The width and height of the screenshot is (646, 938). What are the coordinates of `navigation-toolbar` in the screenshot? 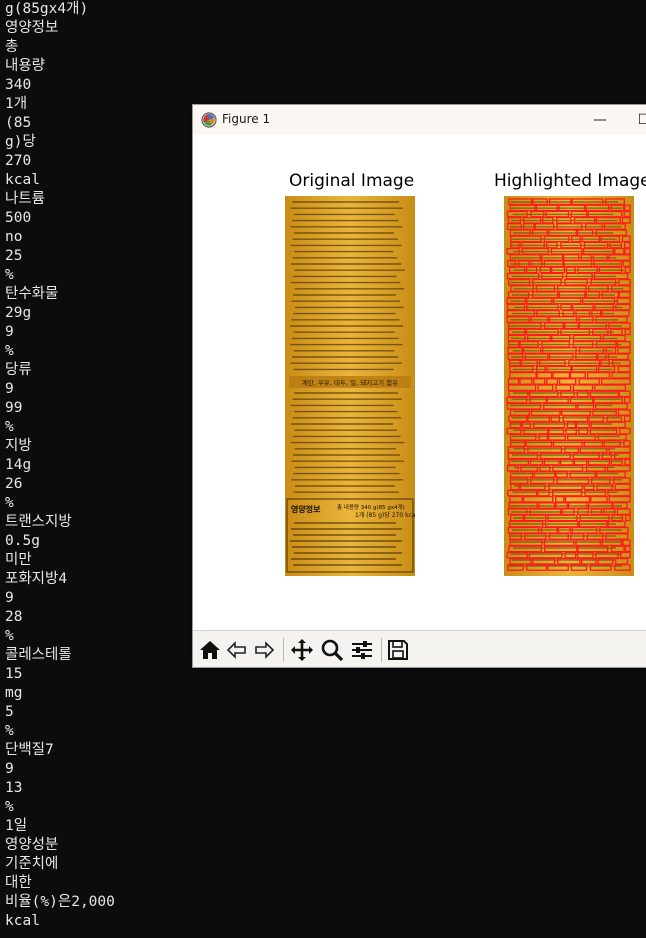 It's located at (419, 648).